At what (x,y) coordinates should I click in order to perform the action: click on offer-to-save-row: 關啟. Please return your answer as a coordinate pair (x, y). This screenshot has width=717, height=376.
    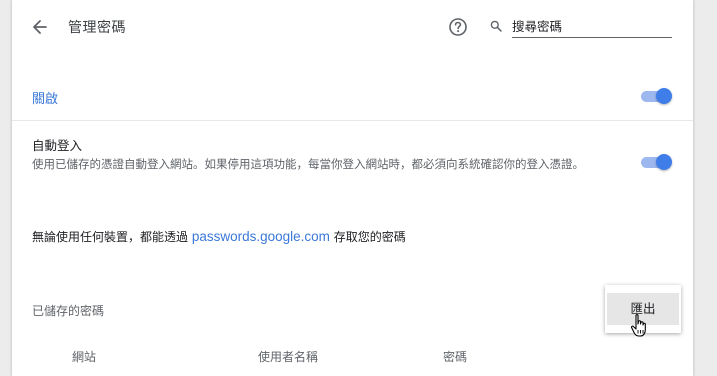
    Looking at the image, I should click on (352, 96).